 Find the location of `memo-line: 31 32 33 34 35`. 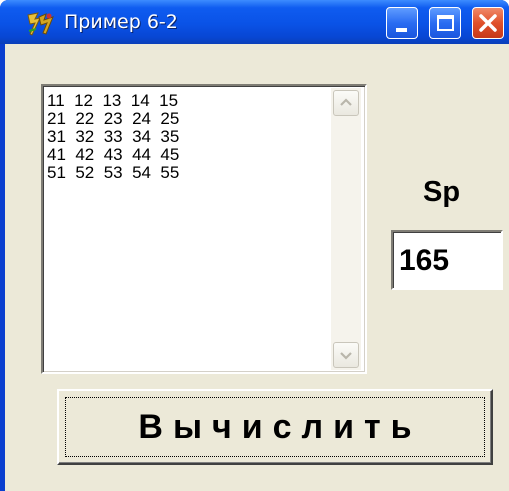

memo-line: 31 32 33 34 35 is located at coordinates (113, 136).